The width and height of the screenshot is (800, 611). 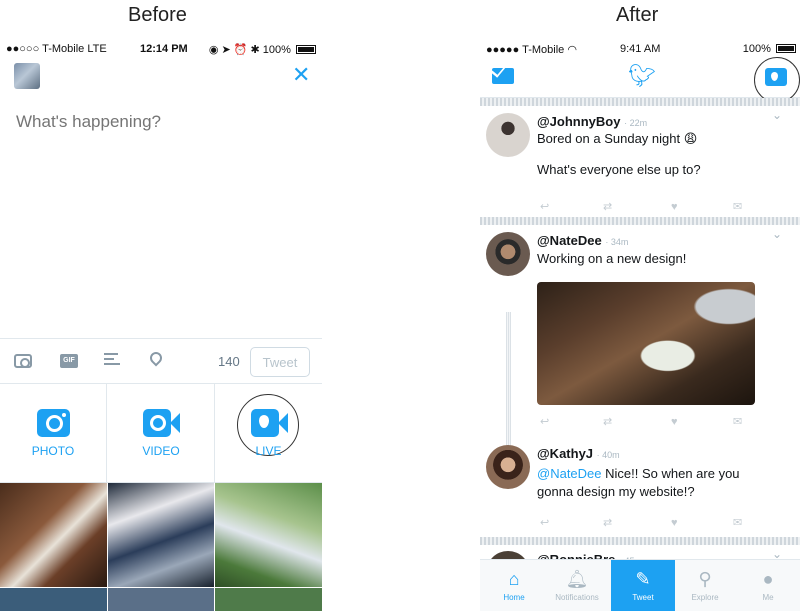 I want to click on clock: 12:14 PM, so click(x=164, y=49).